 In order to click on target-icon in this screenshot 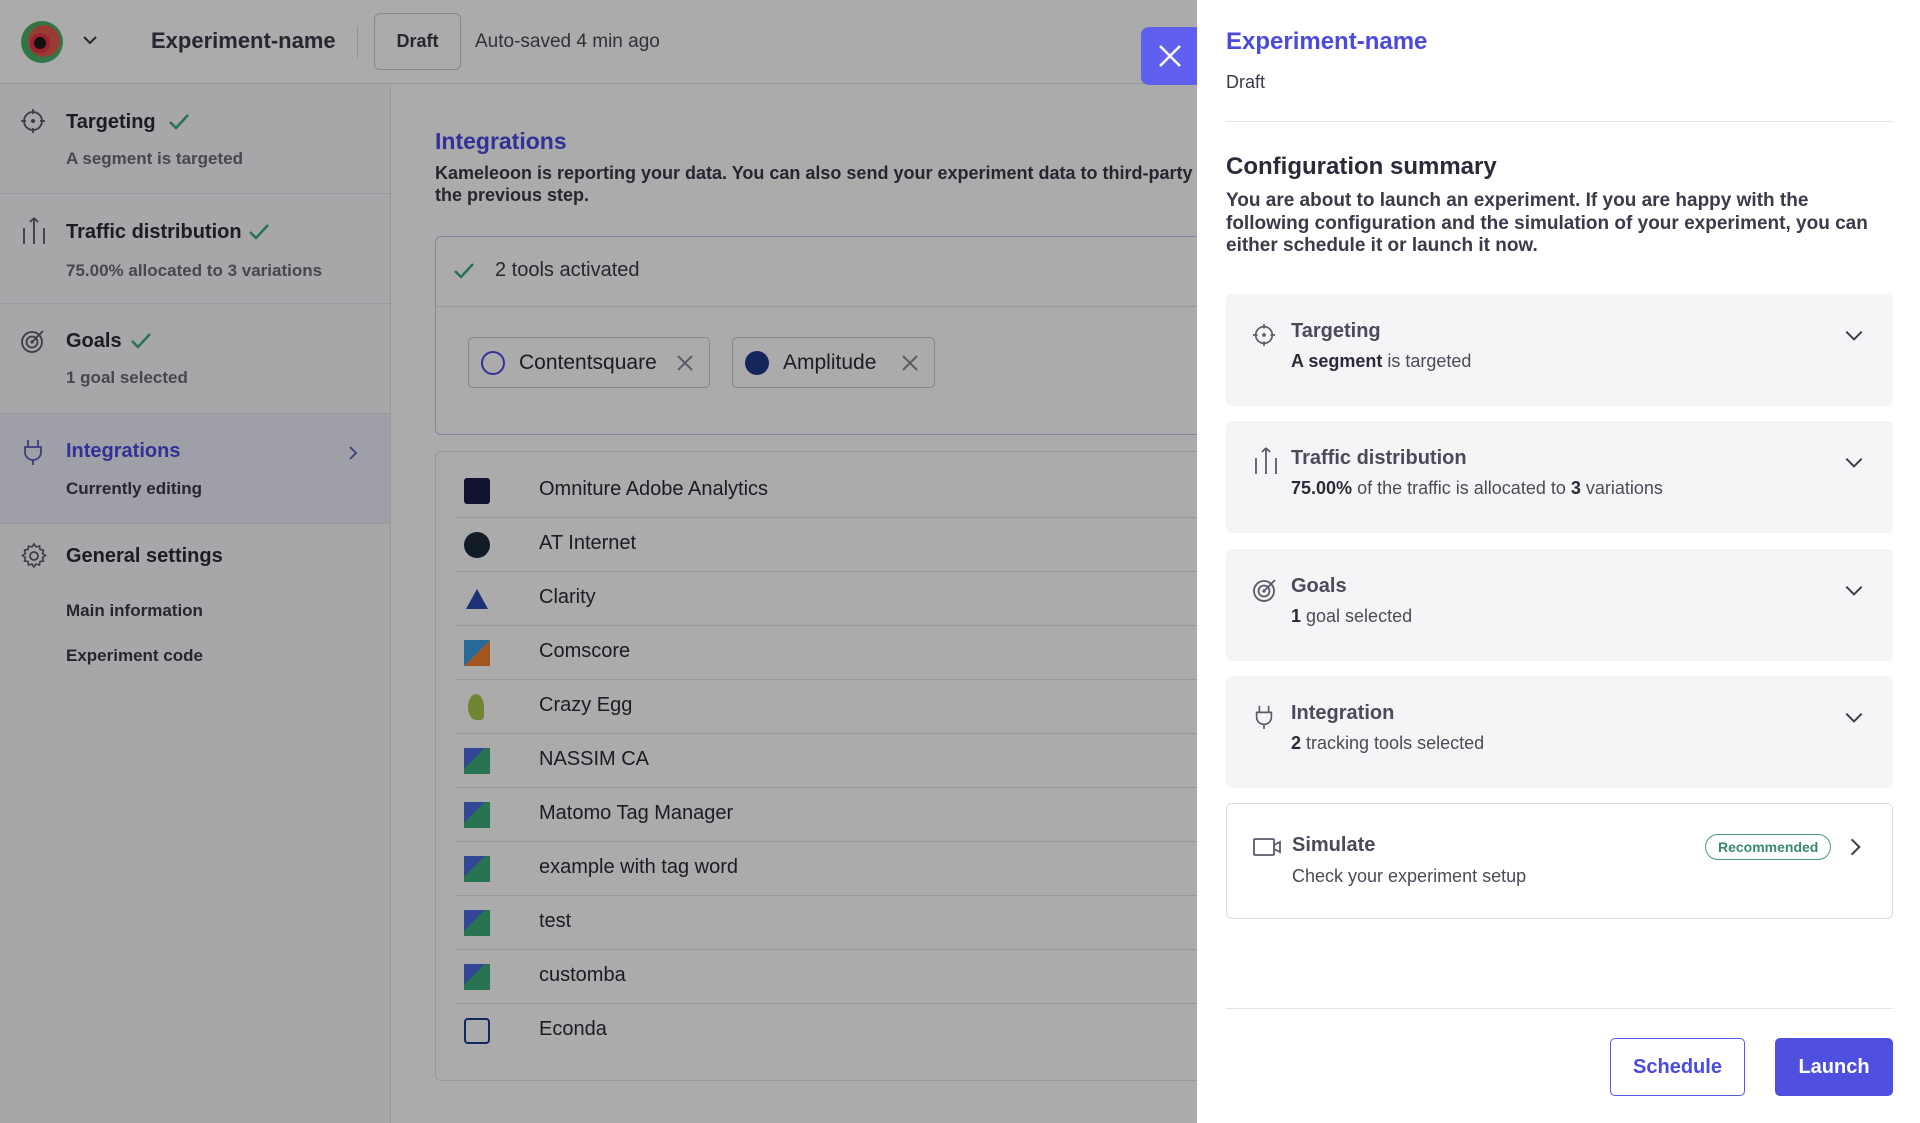, I will do `click(1264, 590)`.